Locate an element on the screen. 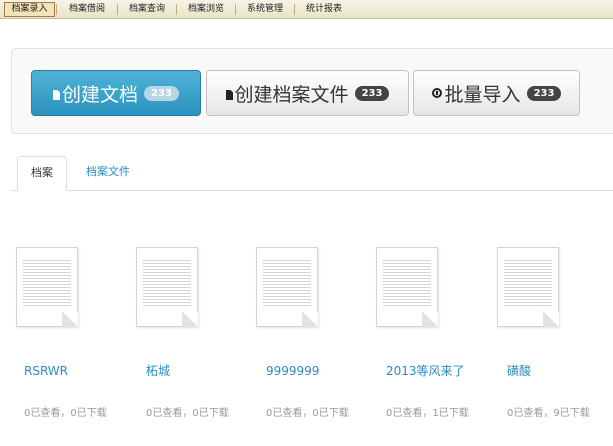 This screenshot has height=446, width=613. create-document-button: 创建文档 233 is located at coordinates (116, 93).